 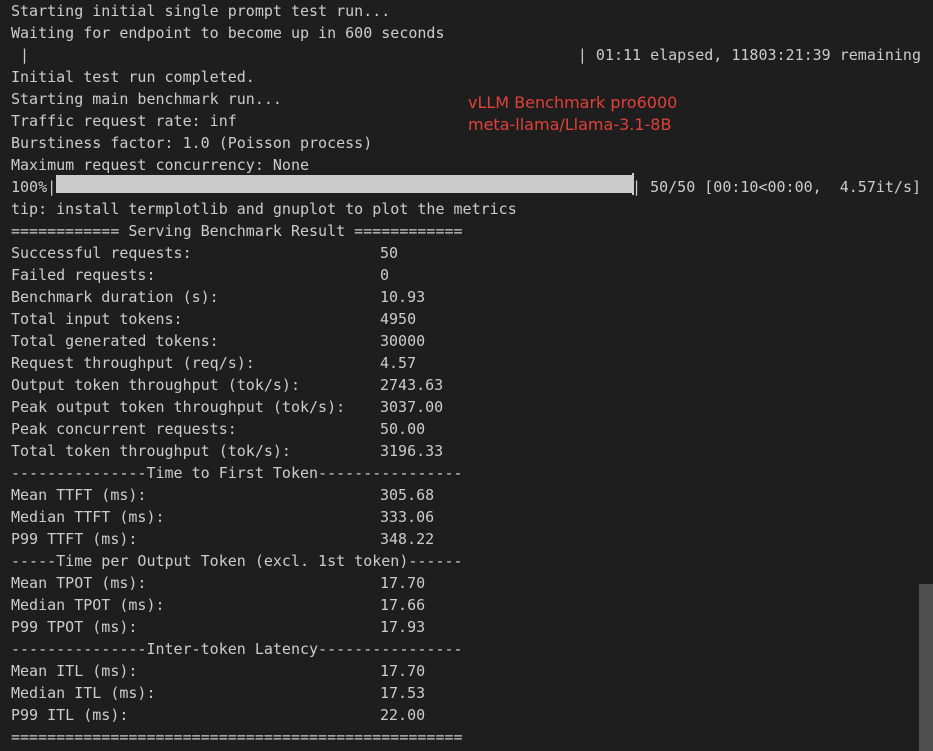 What do you see at coordinates (115, 341) in the screenshot?
I see `metric-label: Total generated tokens:` at bounding box center [115, 341].